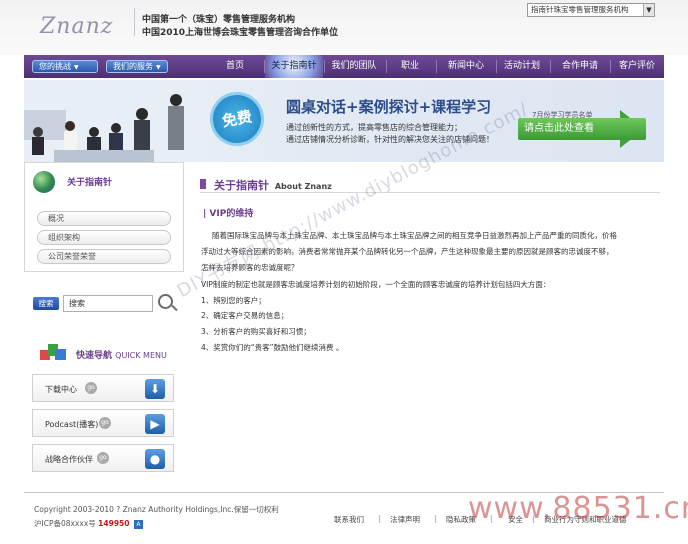  Describe the element at coordinates (109, 121) in the screenshot. I see `meeting-photo` at that location.